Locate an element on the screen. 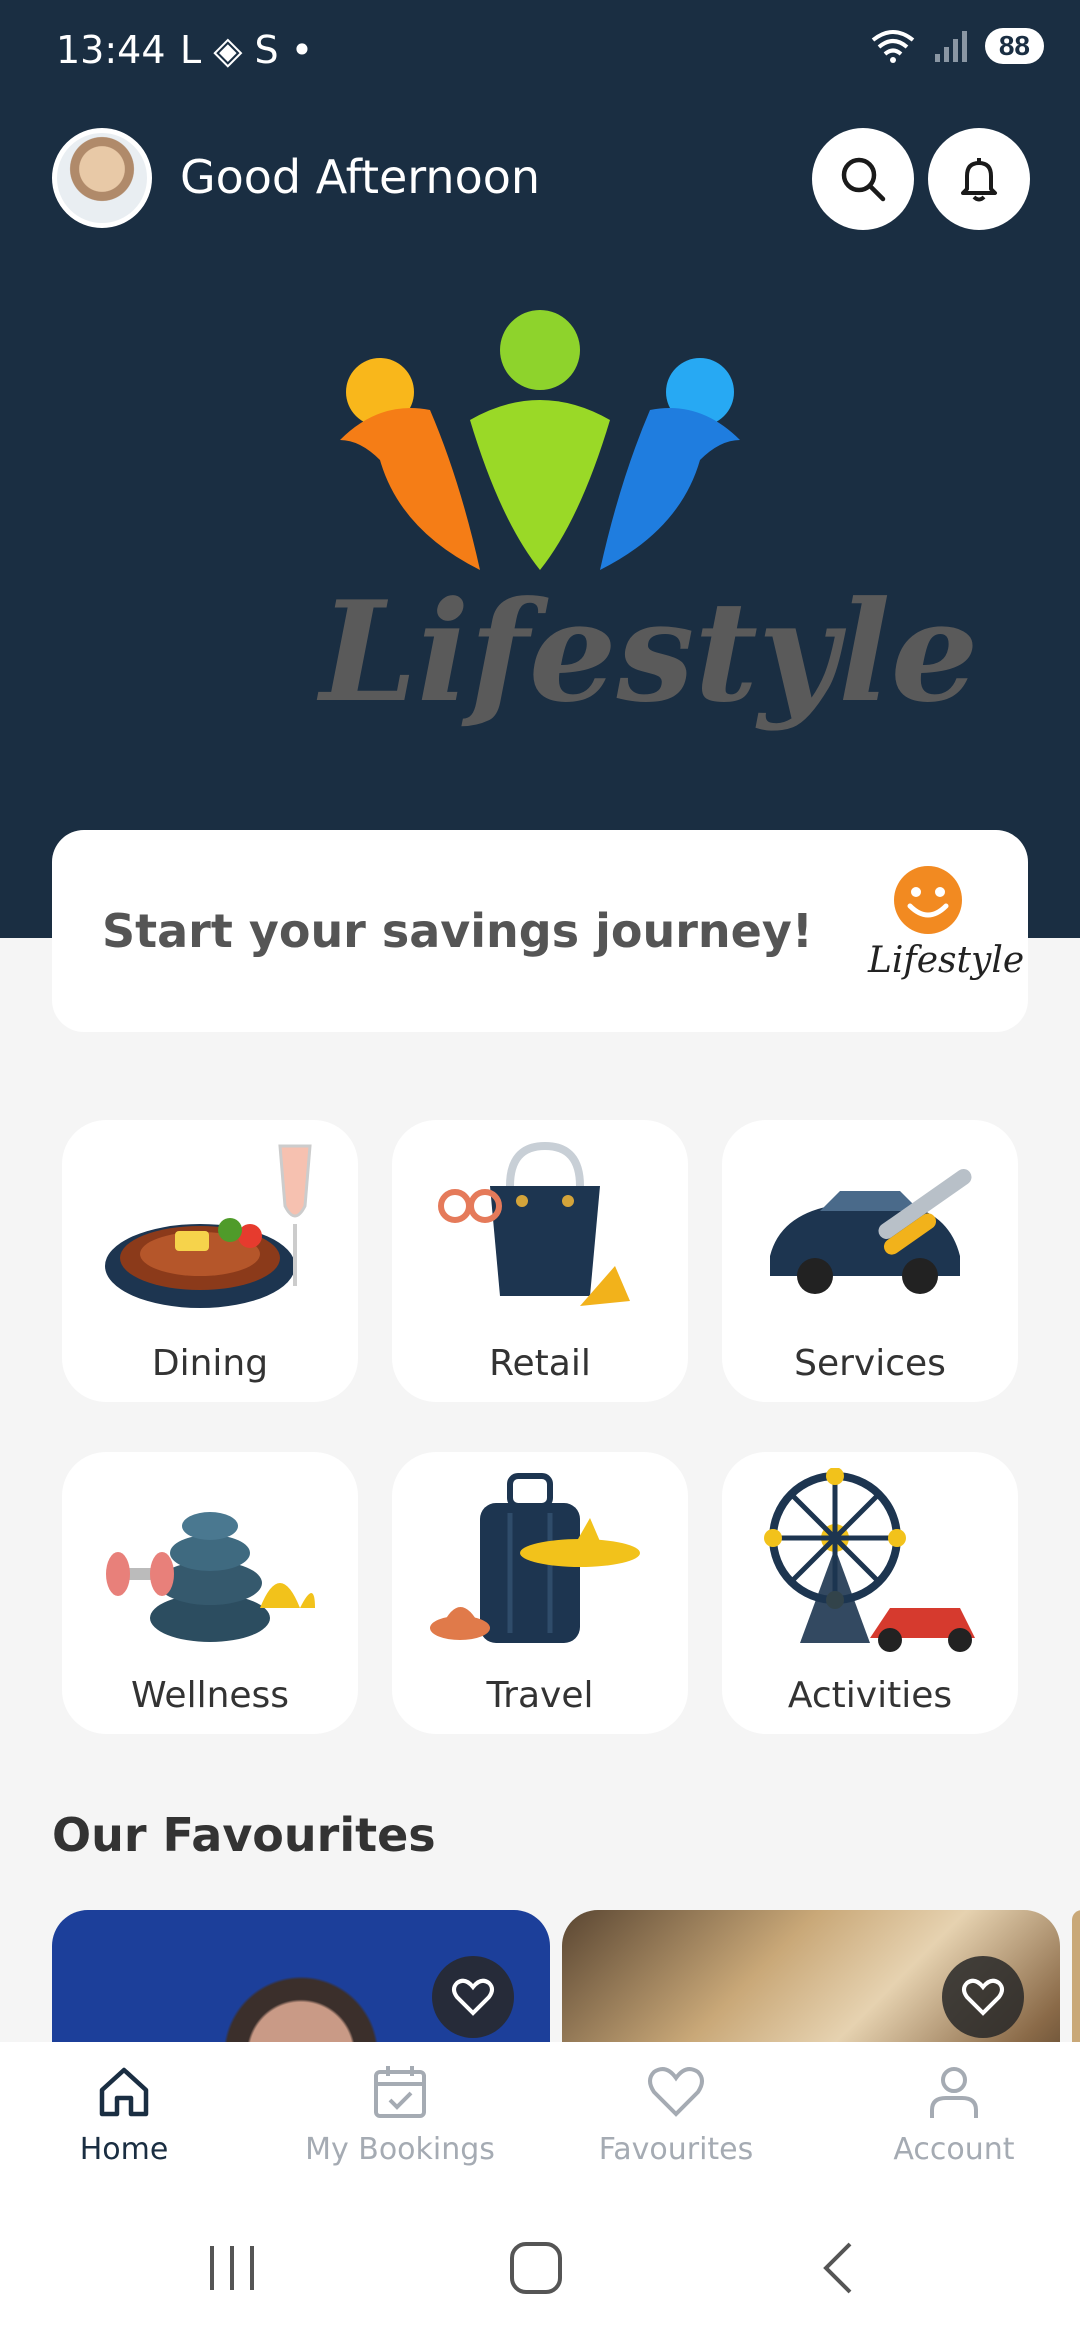  services-icon is located at coordinates (871, 1231).